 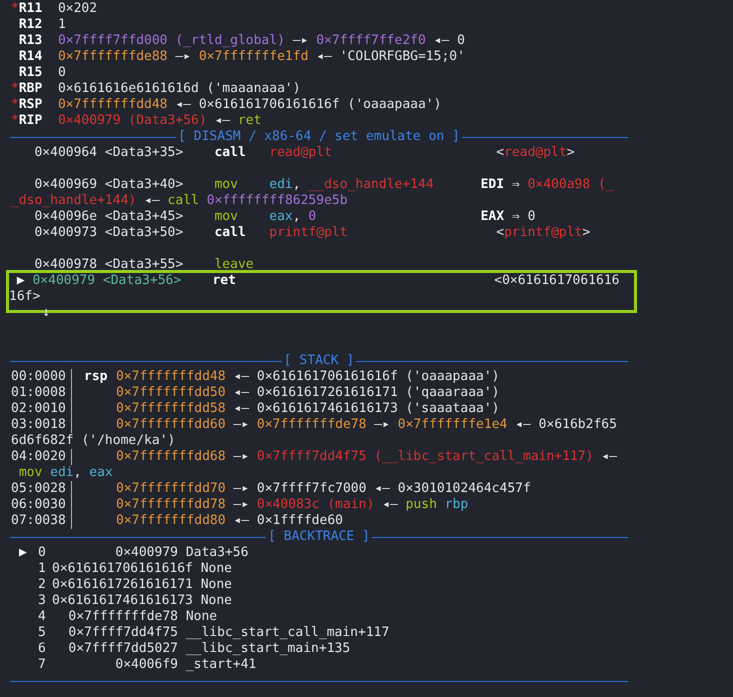 I want to click on frame-number: 1, so click(x=42, y=569).